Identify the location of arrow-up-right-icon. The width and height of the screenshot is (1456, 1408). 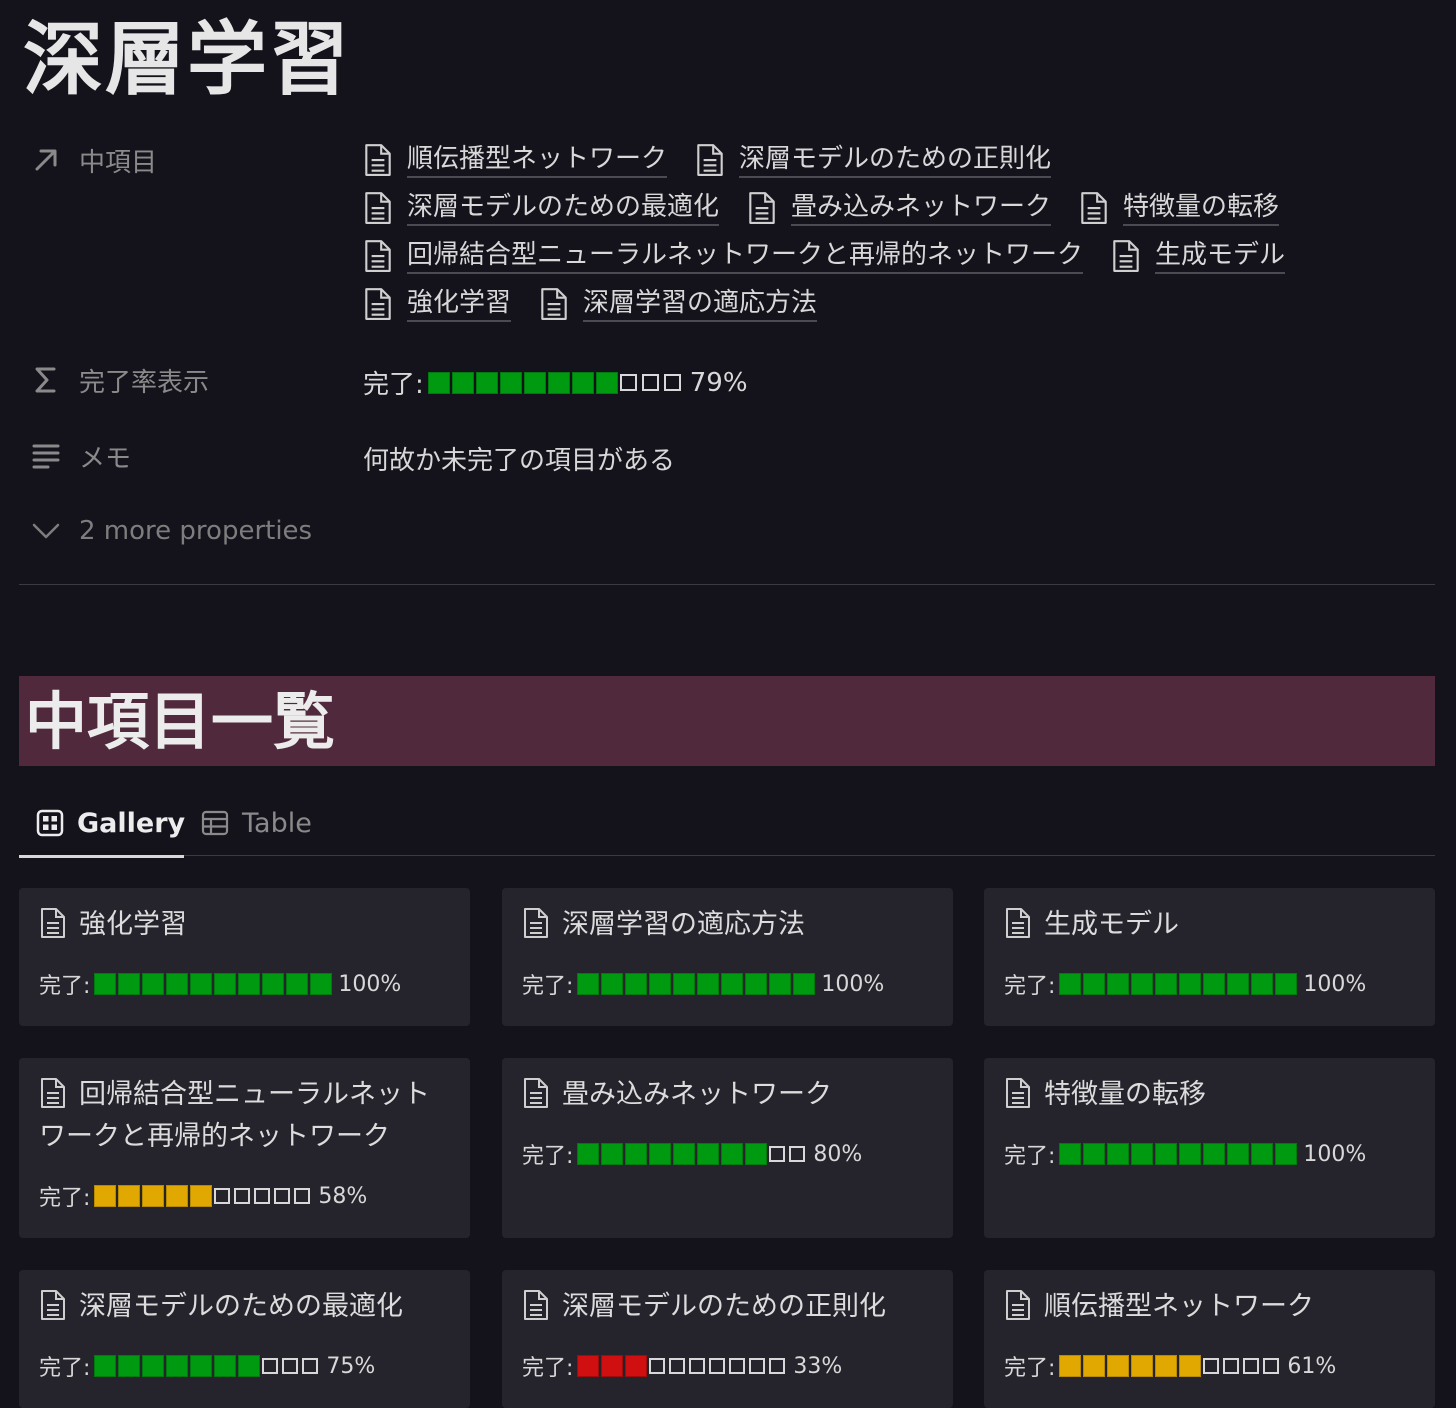
(46, 160).